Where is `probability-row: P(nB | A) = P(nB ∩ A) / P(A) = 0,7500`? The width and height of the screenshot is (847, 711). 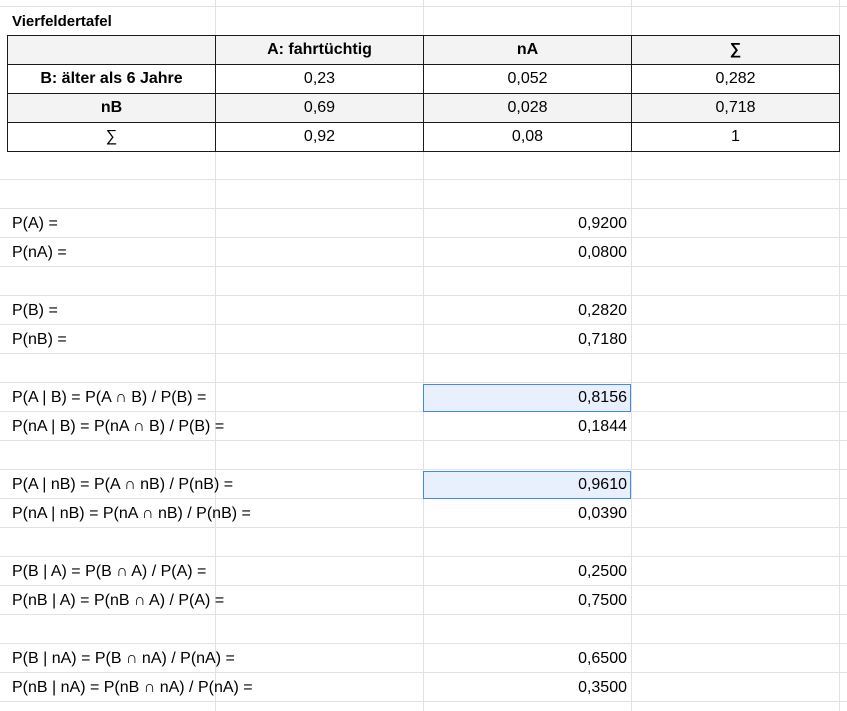 probability-row: P(nB | A) = P(nB ∩ A) / P(A) = 0,7500 is located at coordinates (423, 601).